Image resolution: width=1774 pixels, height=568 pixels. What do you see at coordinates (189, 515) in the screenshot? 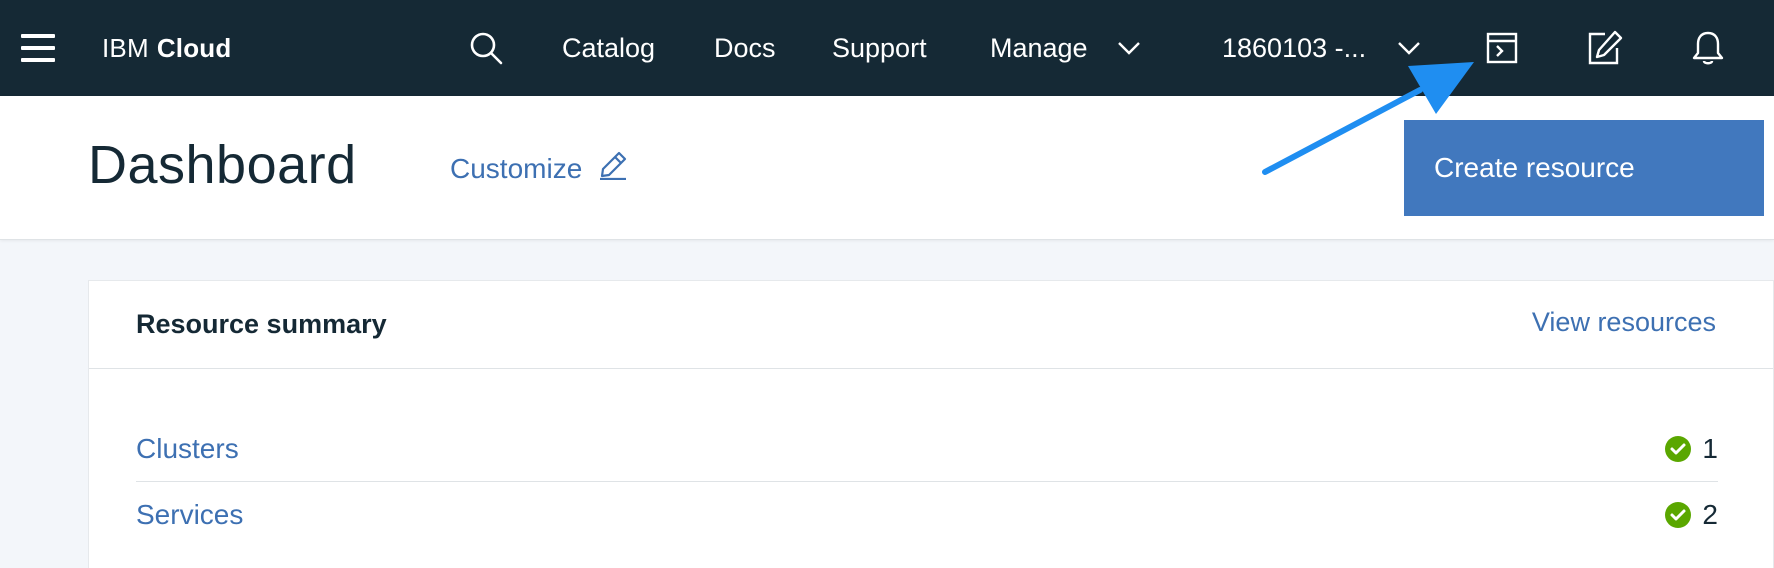
I see `services-link: Services` at bounding box center [189, 515].